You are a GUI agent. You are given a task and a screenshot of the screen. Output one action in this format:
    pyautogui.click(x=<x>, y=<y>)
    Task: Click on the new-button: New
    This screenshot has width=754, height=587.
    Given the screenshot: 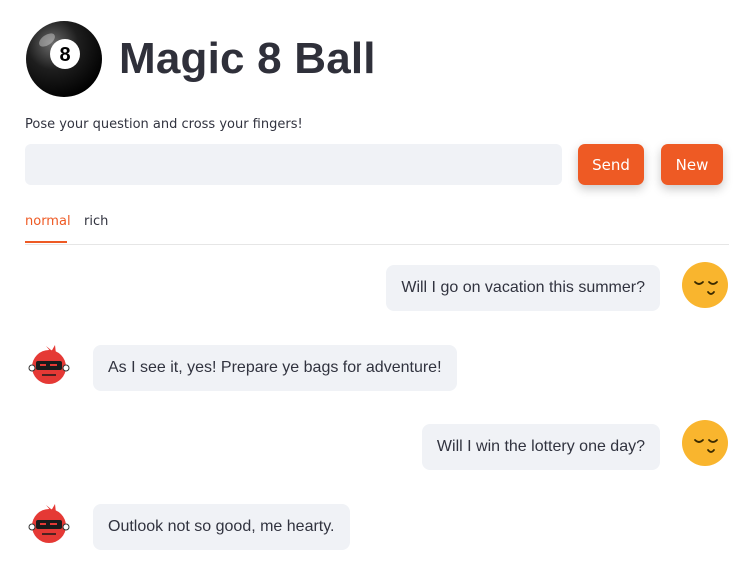 What is the action you would take?
    pyautogui.click(x=692, y=164)
    